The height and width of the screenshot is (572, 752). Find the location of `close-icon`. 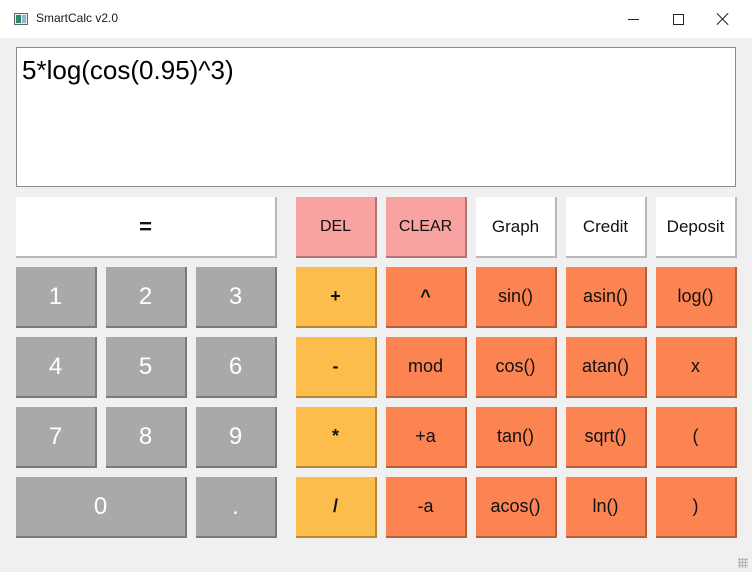

close-icon is located at coordinates (723, 19).